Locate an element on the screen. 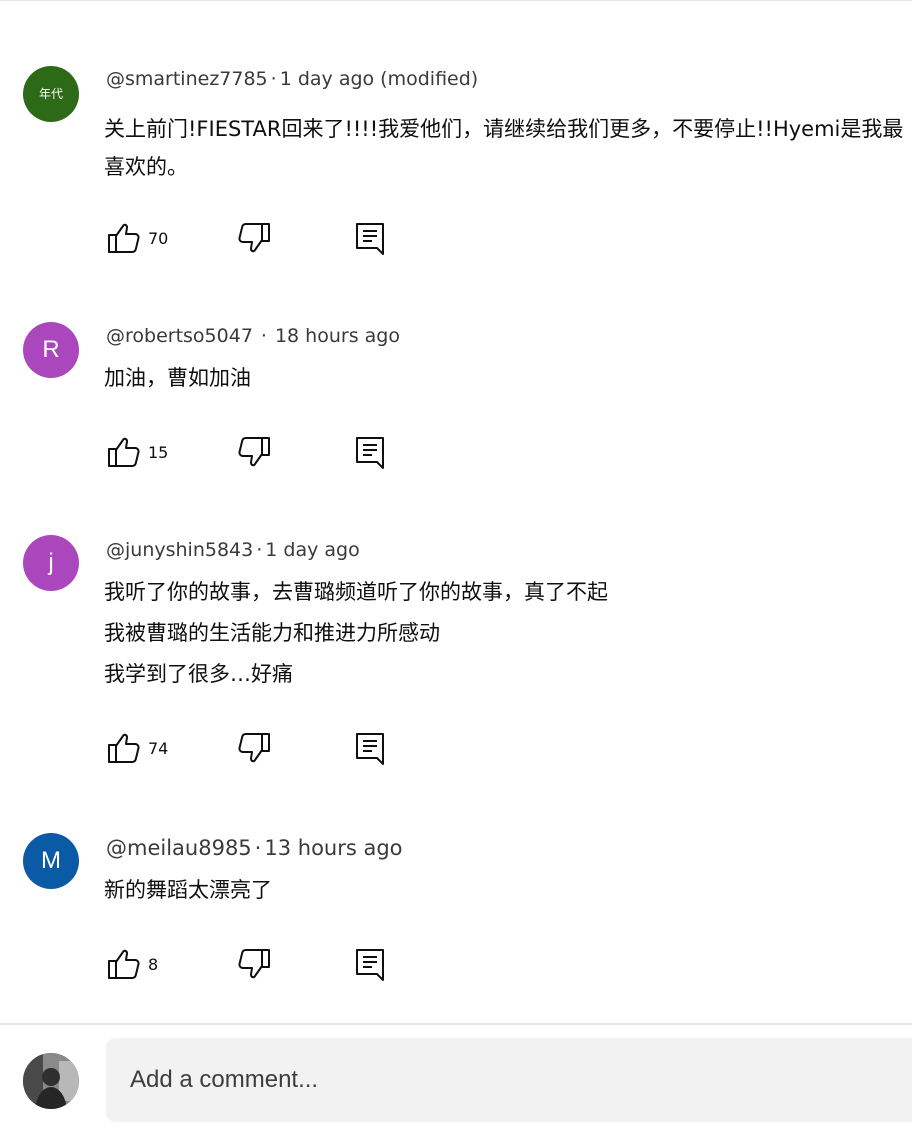 The width and height of the screenshot is (912, 1130). avatar: R is located at coordinates (51, 350).